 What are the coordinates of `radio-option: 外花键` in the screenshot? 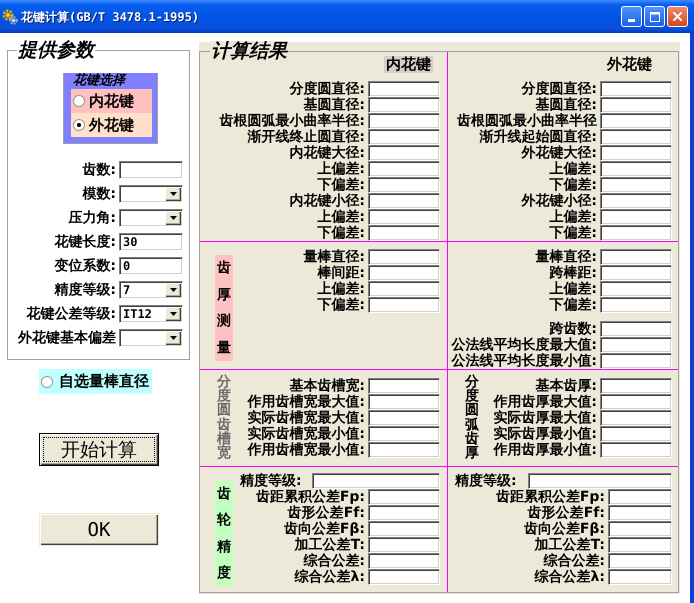 It's located at (111, 125).